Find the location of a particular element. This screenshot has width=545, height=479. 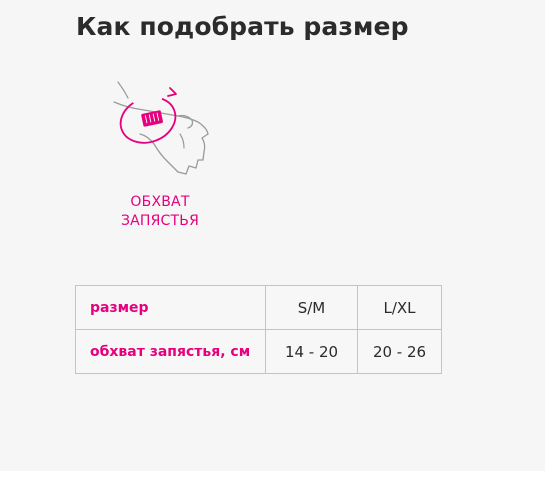

caption-line-1: ОБХВАТ is located at coordinates (160, 202).